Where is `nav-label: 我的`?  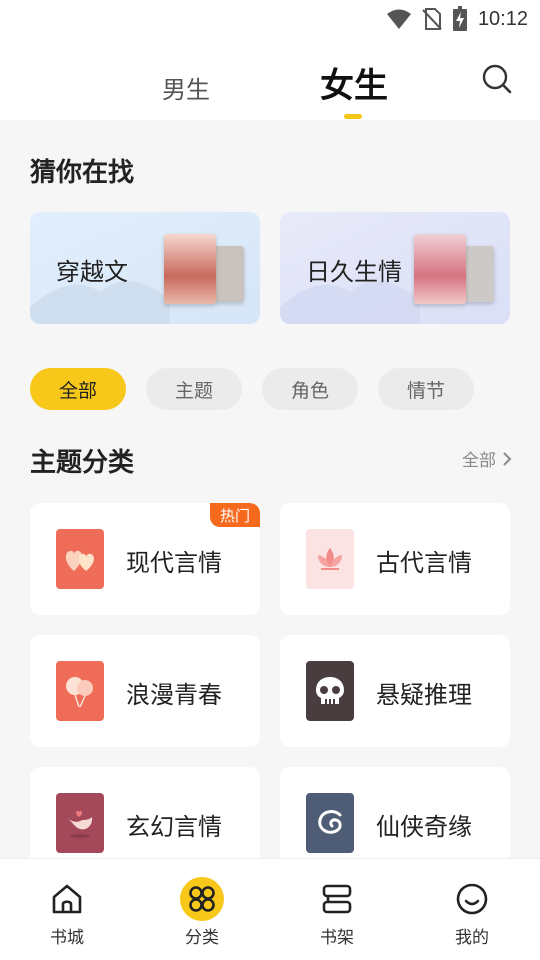
nav-label: 我的 is located at coordinates (472, 938).